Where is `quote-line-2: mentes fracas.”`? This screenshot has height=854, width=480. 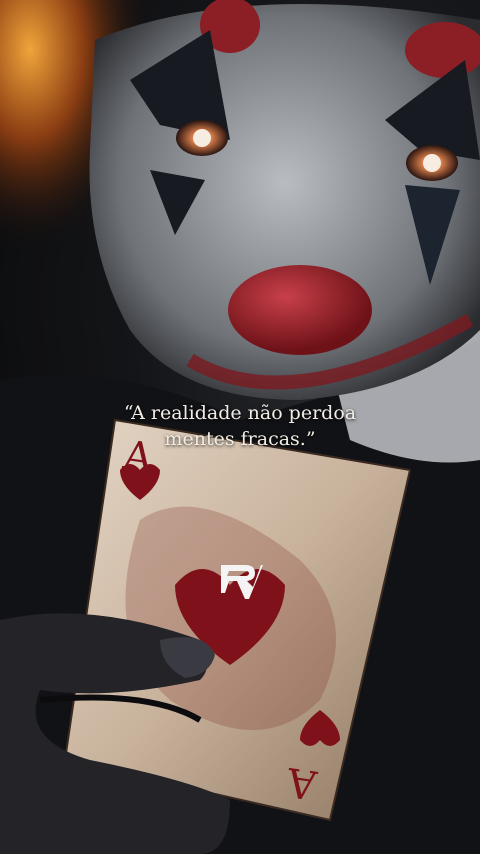
quote-line-2: mentes fracas.” is located at coordinates (240, 439).